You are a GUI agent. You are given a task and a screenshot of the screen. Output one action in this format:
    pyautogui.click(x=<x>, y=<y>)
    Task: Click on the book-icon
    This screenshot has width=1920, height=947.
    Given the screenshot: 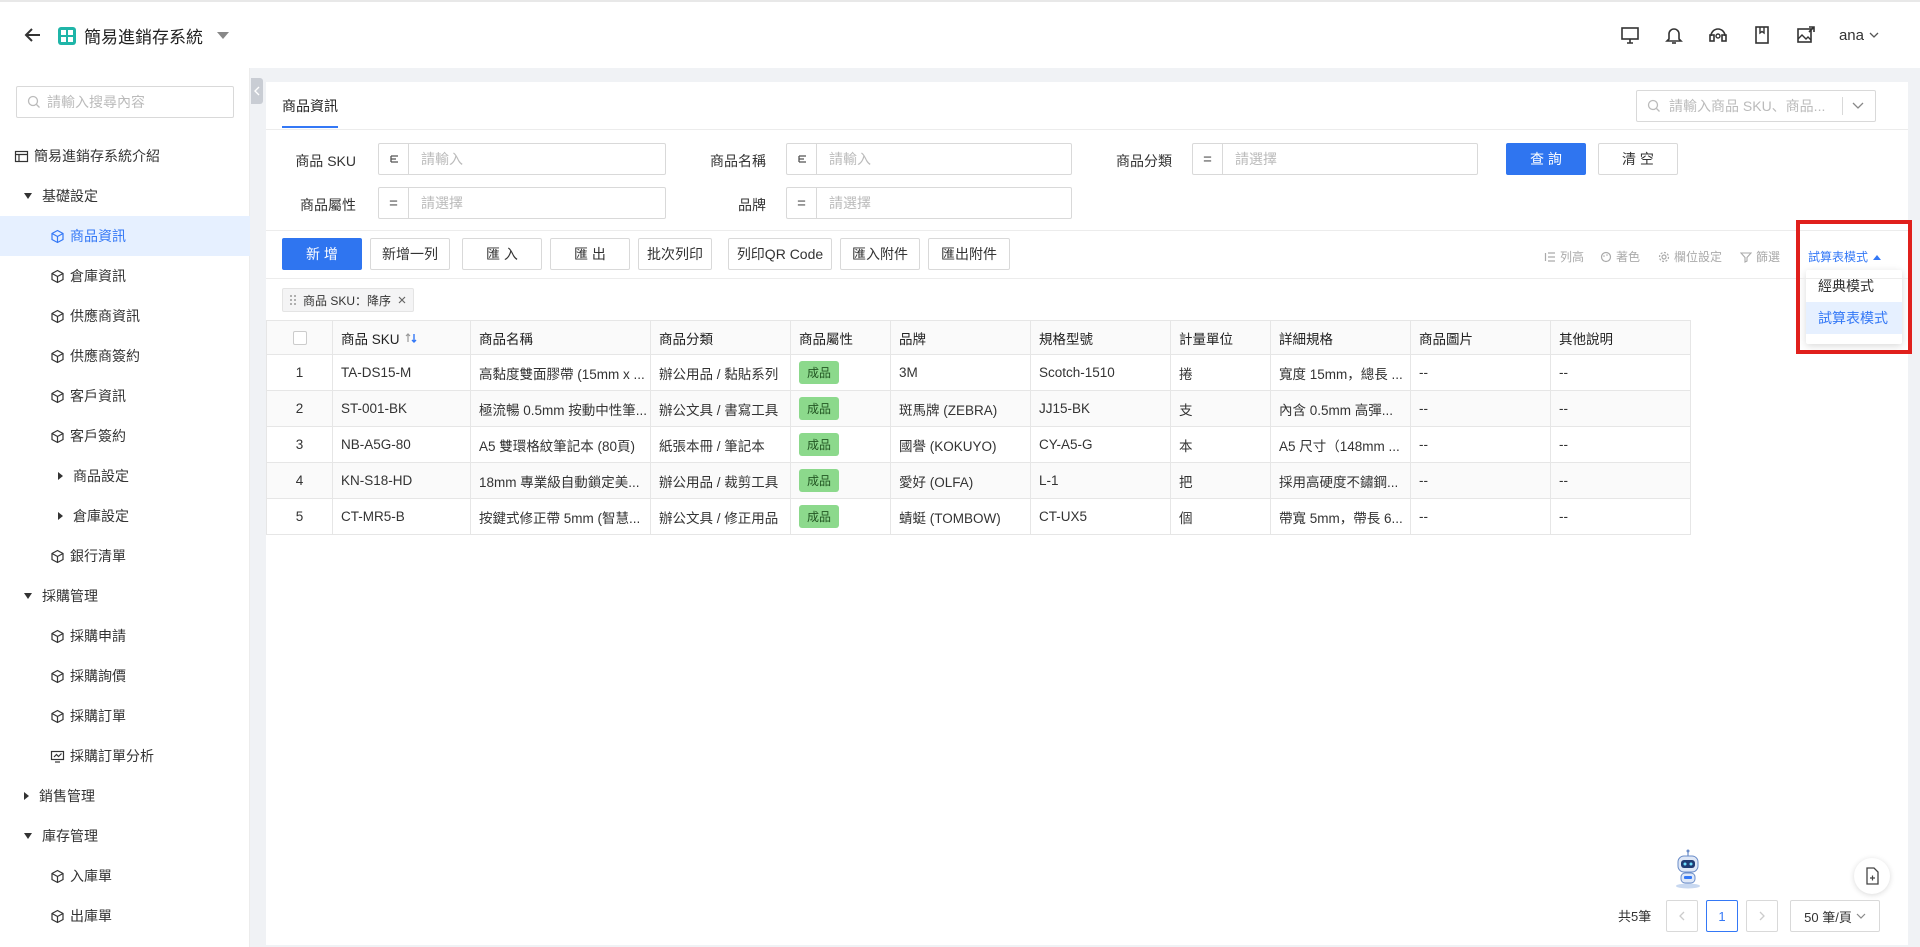 What is the action you would take?
    pyautogui.click(x=1762, y=35)
    